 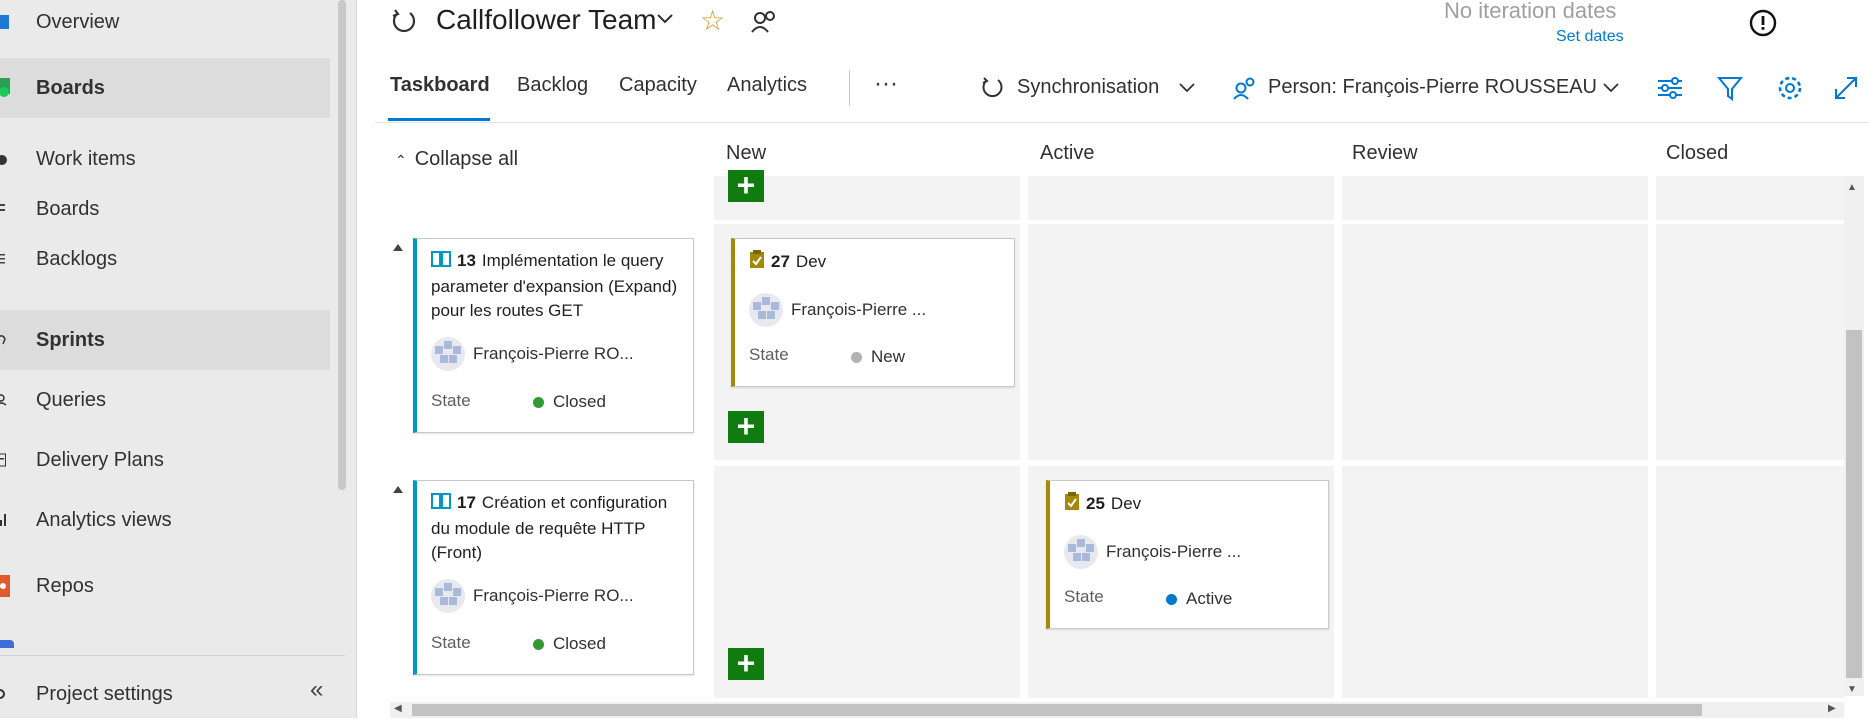 I want to click on person-filter-icon, so click(x=1245, y=89).